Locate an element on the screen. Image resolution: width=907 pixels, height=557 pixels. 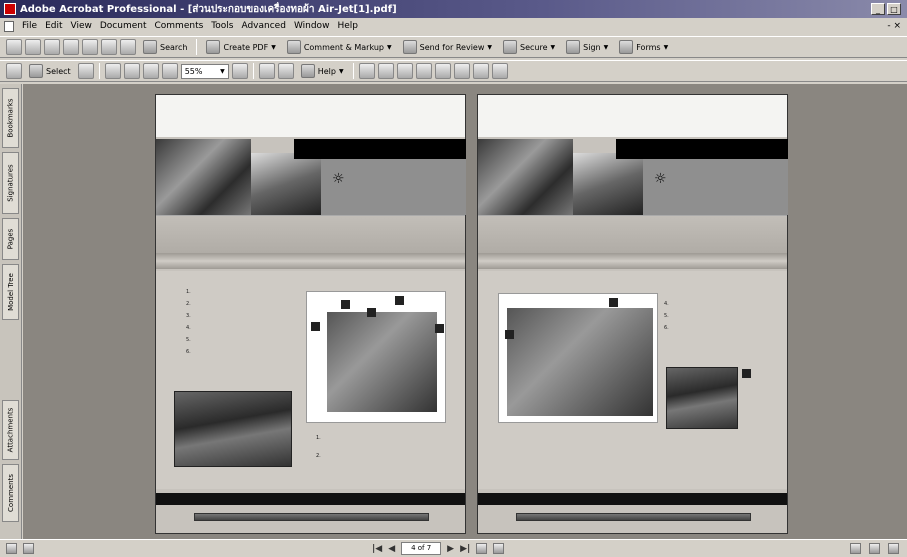
help-label: Help is located at coordinates (326, 71).